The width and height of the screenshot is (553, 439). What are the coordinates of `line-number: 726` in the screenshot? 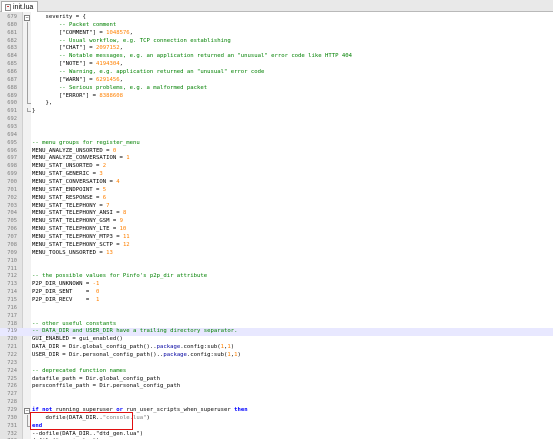 It's located at (12, 386).